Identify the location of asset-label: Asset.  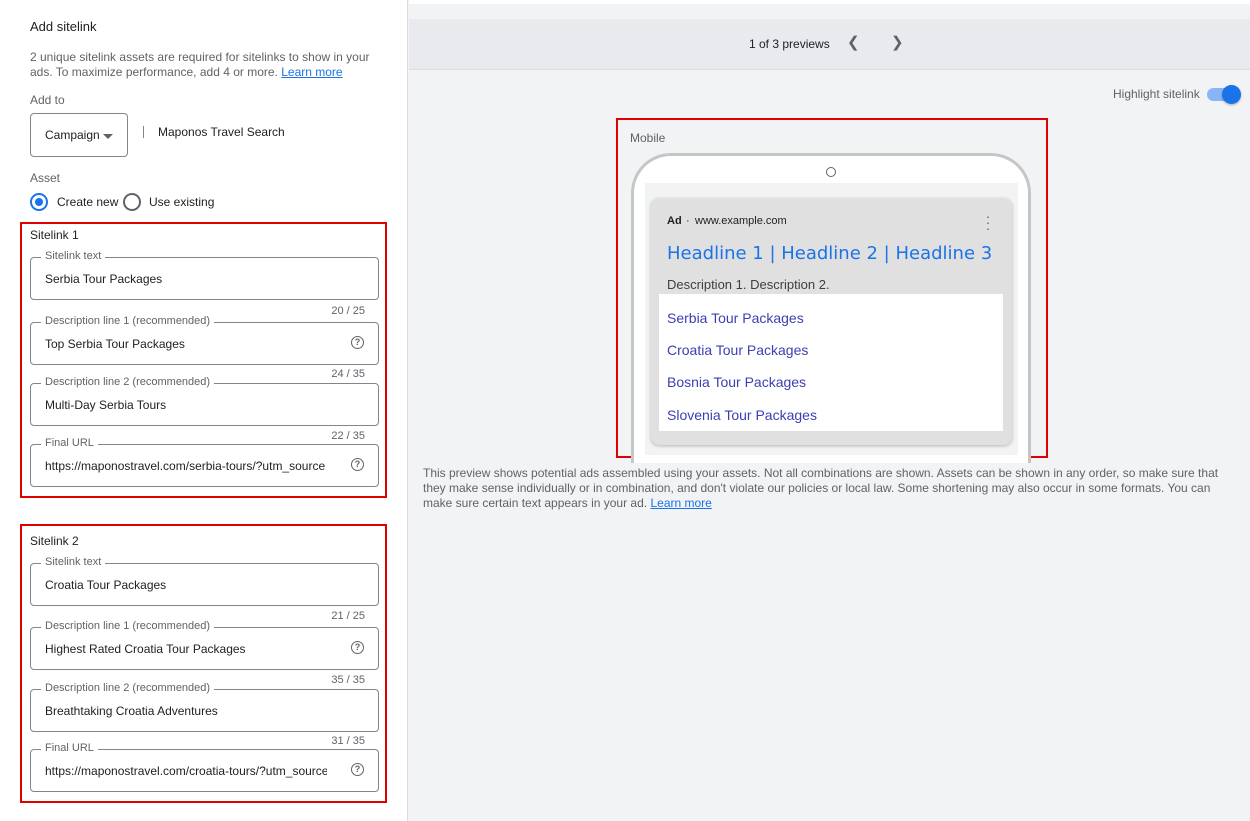
(45, 178).